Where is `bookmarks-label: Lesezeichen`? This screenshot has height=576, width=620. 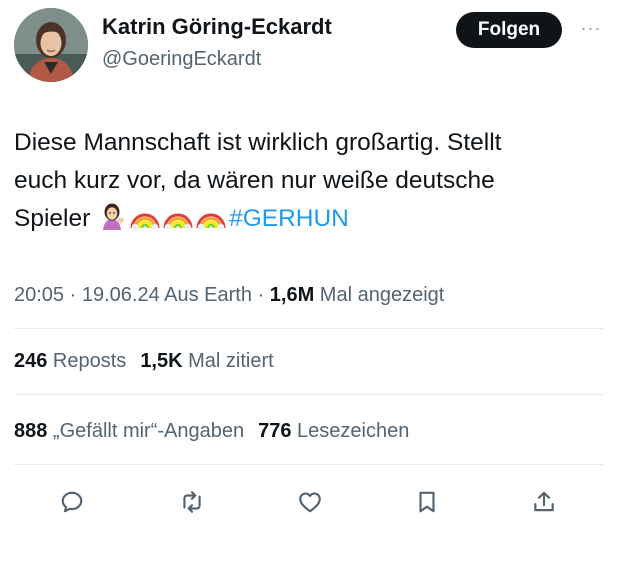 bookmarks-label: Lesezeichen is located at coordinates (350, 431).